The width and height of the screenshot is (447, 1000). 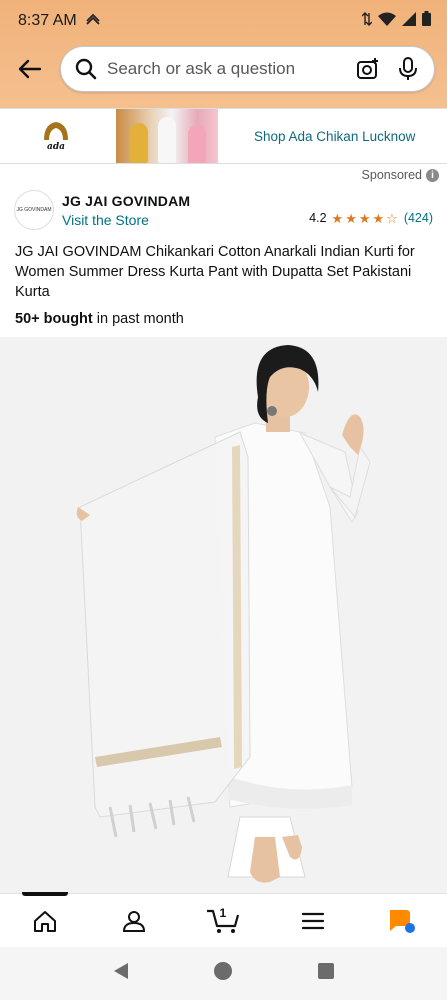 What do you see at coordinates (120, 971) in the screenshot?
I see `triangle-back-icon` at bounding box center [120, 971].